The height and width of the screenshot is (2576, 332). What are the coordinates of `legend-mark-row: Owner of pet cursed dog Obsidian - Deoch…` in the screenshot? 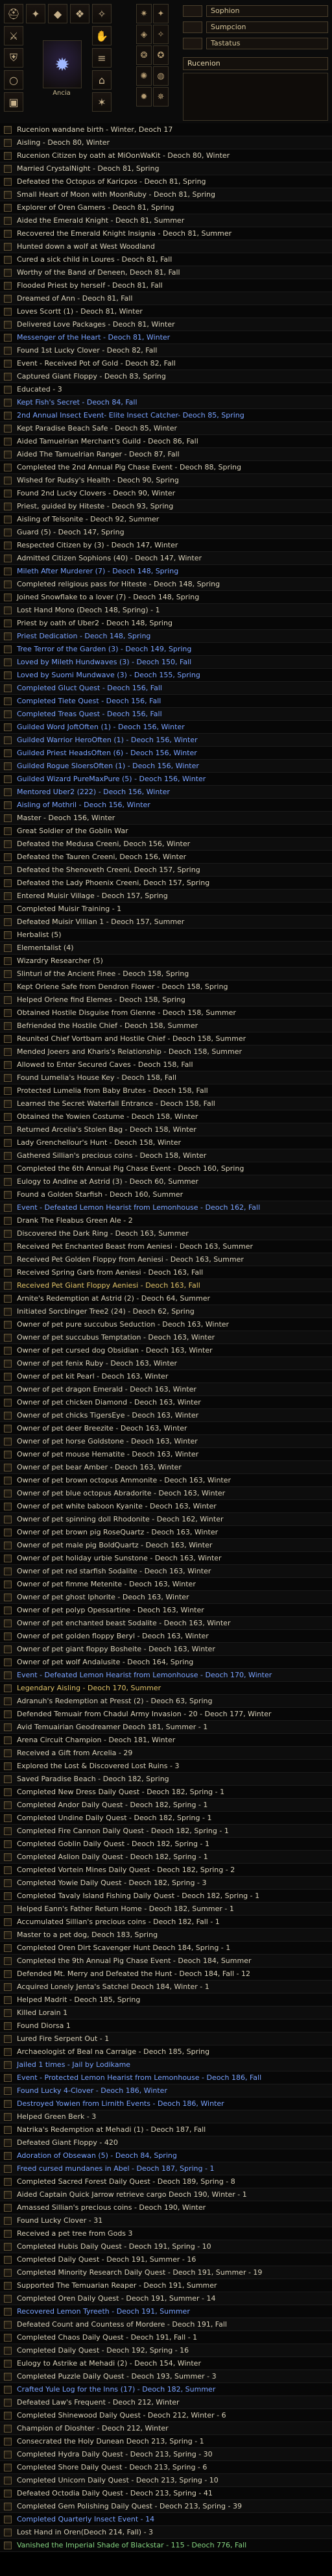 It's located at (166, 1350).